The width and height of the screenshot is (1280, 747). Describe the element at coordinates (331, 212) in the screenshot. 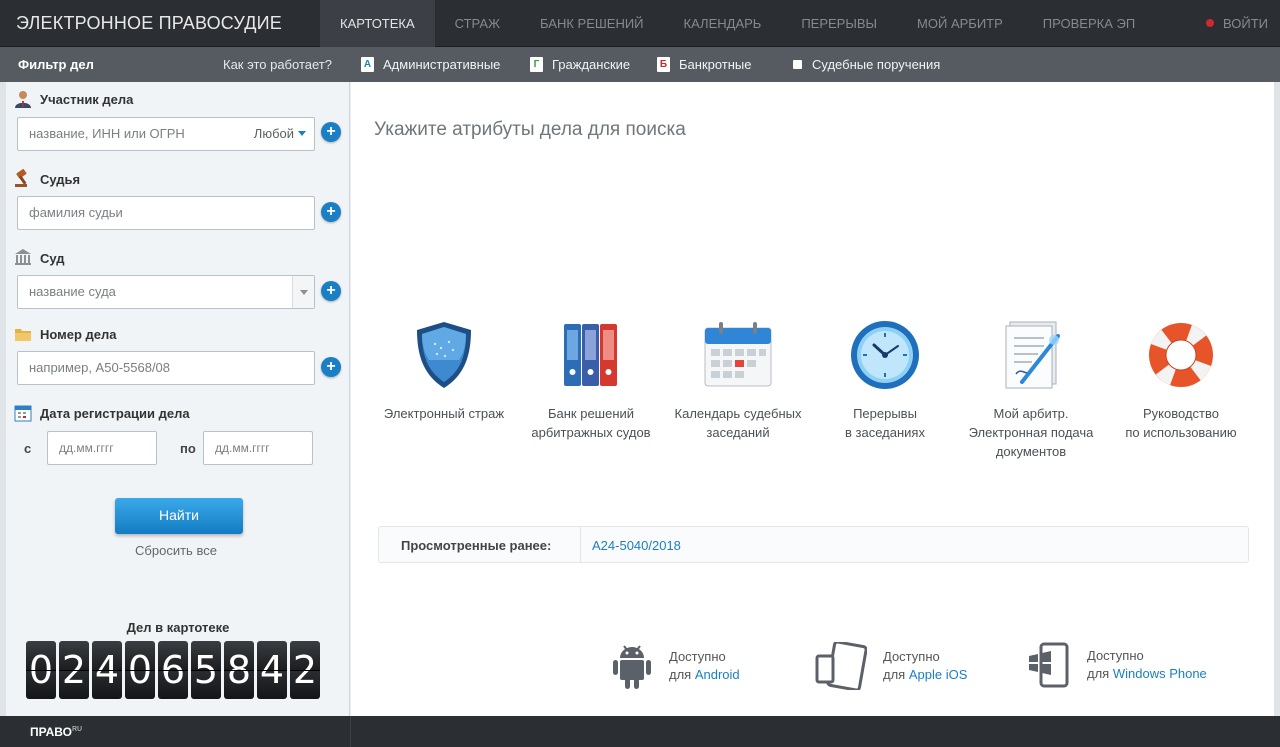

I see `add-judge-button: +` at that location.